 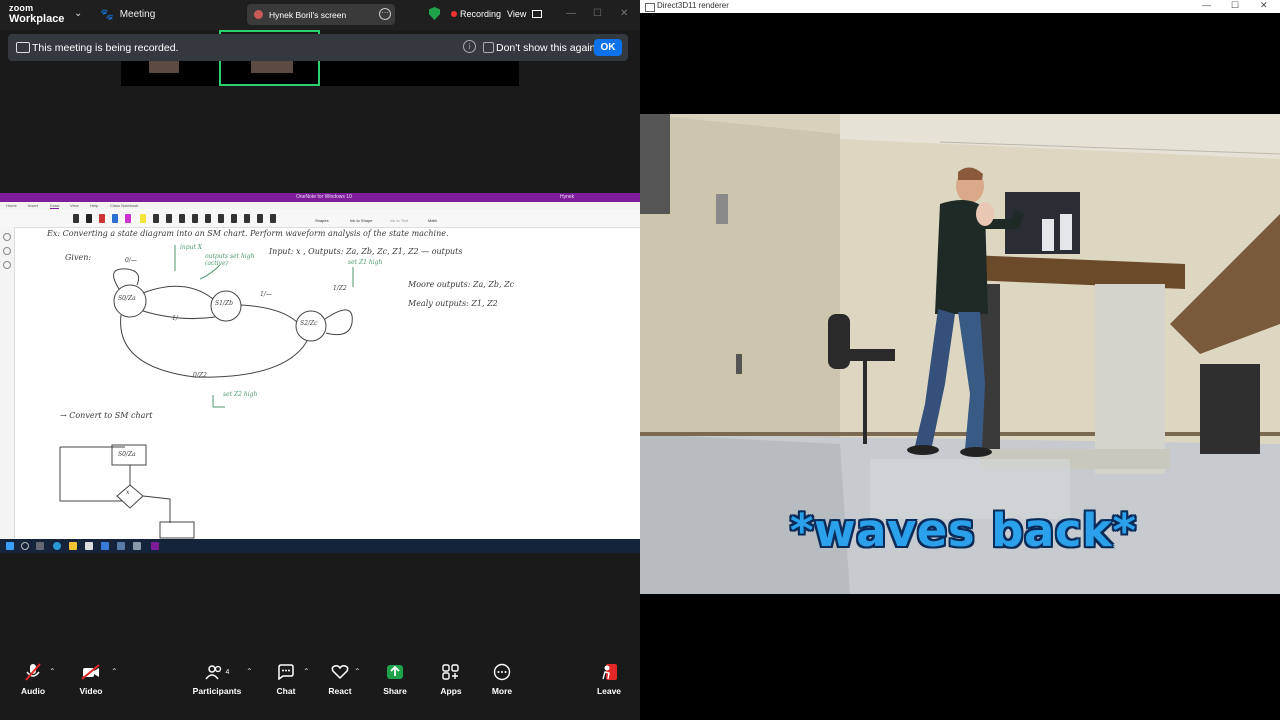 I want to click on ok-button: OK, so click(x=608, y=47).